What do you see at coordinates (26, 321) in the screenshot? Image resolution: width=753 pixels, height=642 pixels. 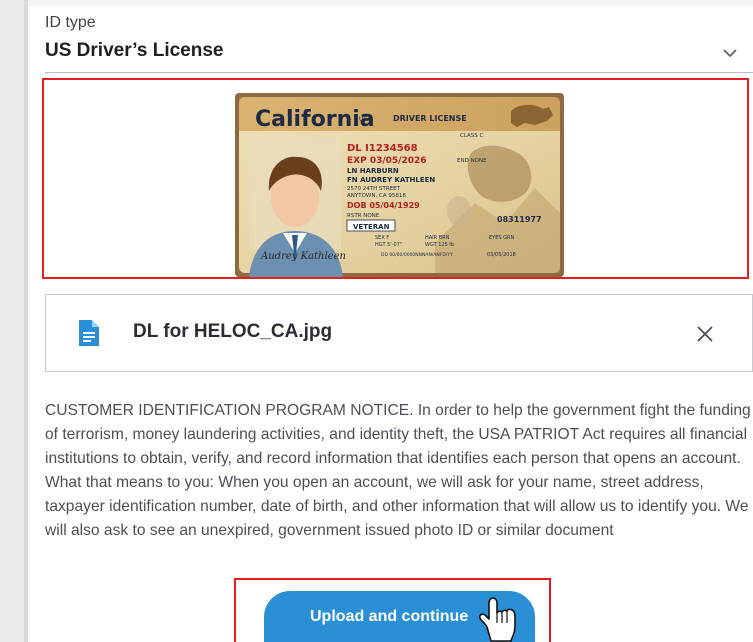 I see `left-panel-divider` at bounding box center [26, 321].